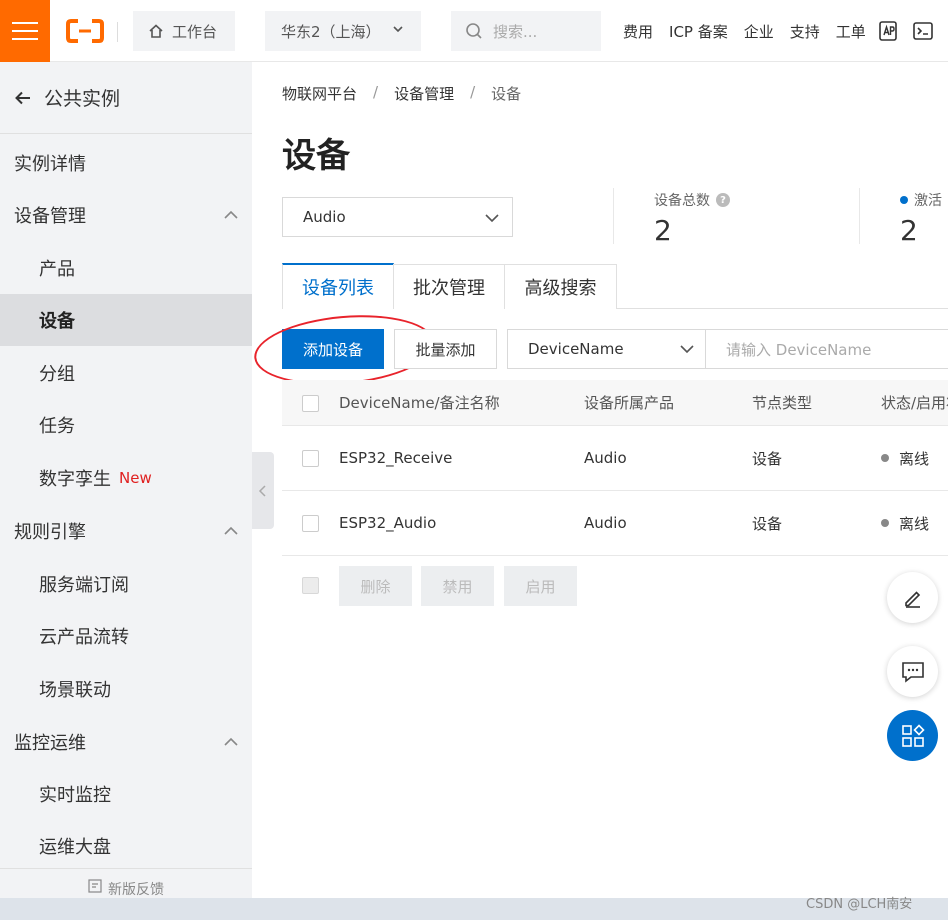  What do you see at coordinates (375, 586) in the screenshot?
I see `delete-button: 删除` at bounding box center [375, 586].